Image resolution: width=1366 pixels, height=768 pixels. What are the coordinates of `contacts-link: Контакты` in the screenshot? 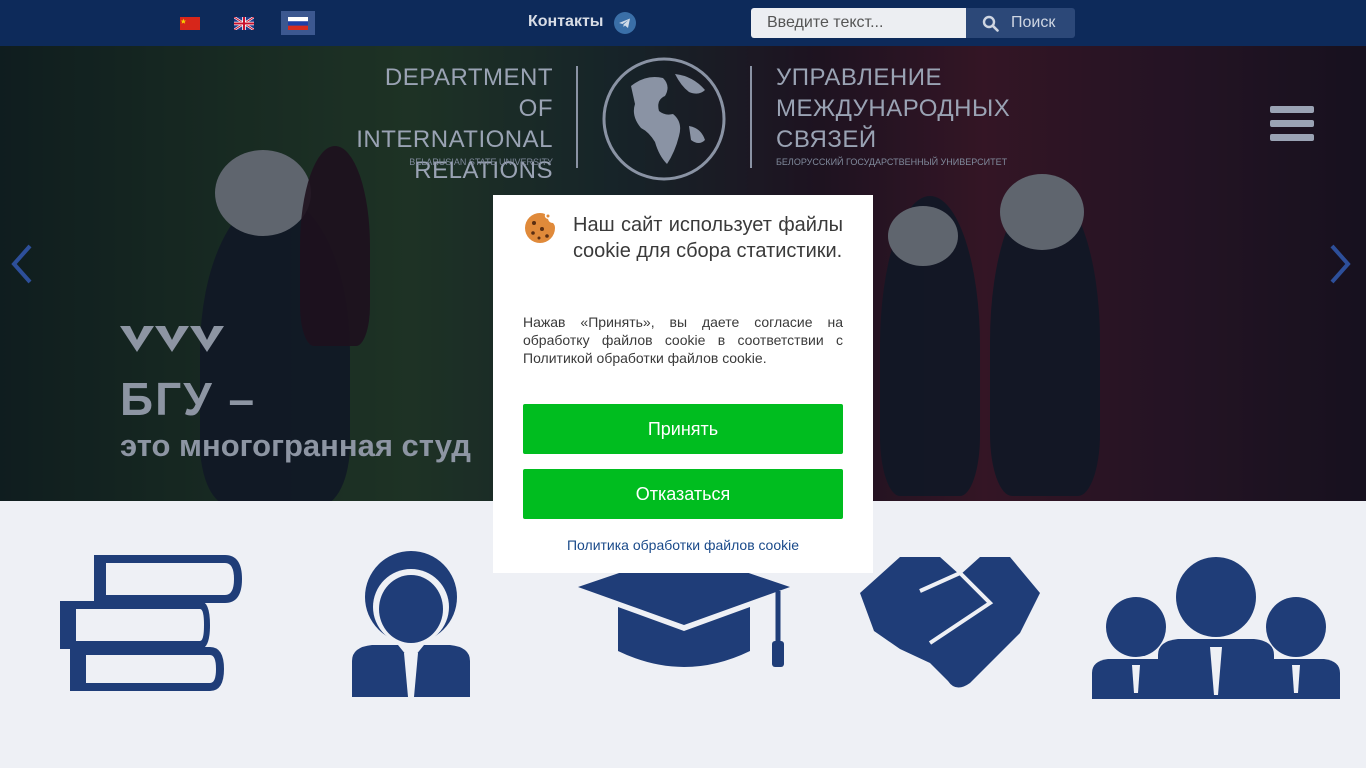 It's located at (565, 22).